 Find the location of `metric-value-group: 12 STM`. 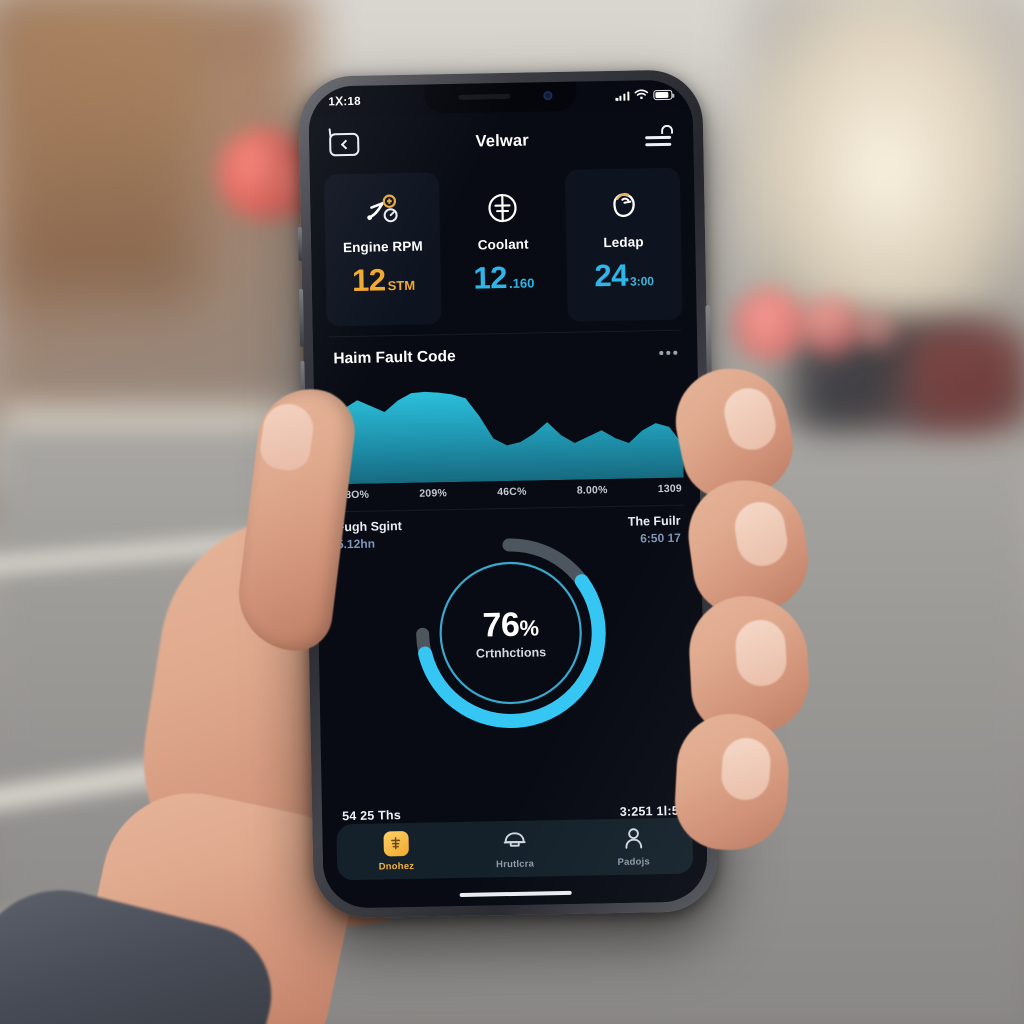

metric-value-group: 12 STM is located at coordinates (383, 280).